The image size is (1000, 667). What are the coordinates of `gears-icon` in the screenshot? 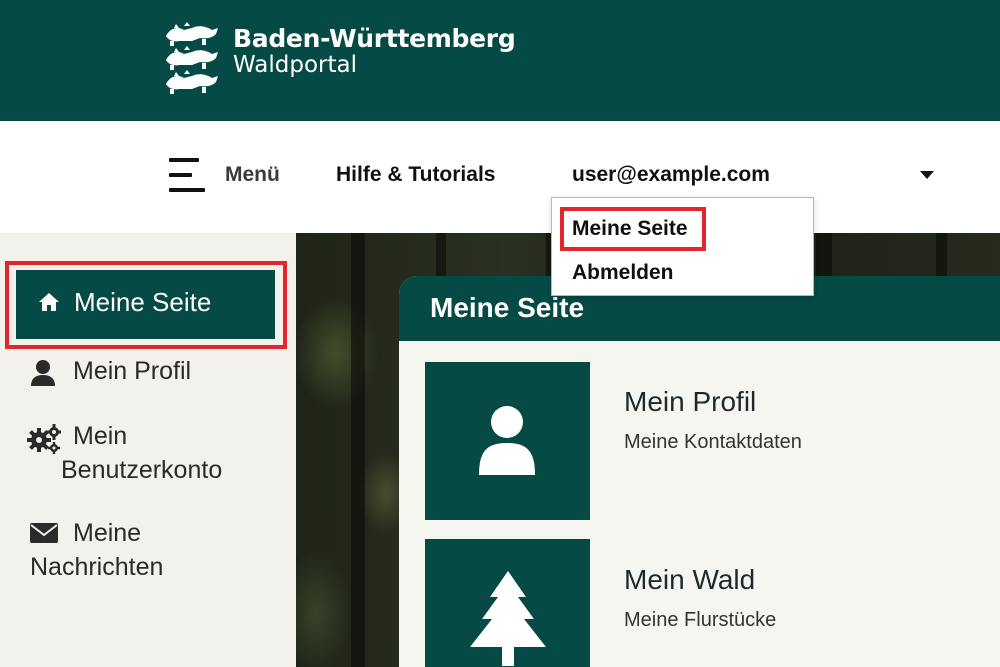 It's located at (44, 439).